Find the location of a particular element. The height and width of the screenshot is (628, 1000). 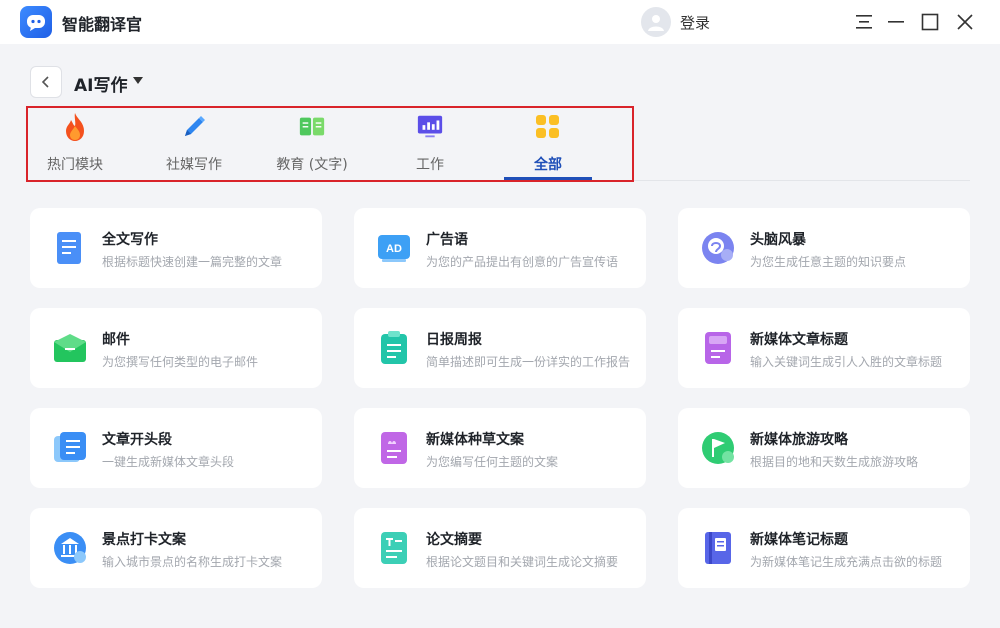

card-title: 头脑风暴 is located at coordinates (778, 240).